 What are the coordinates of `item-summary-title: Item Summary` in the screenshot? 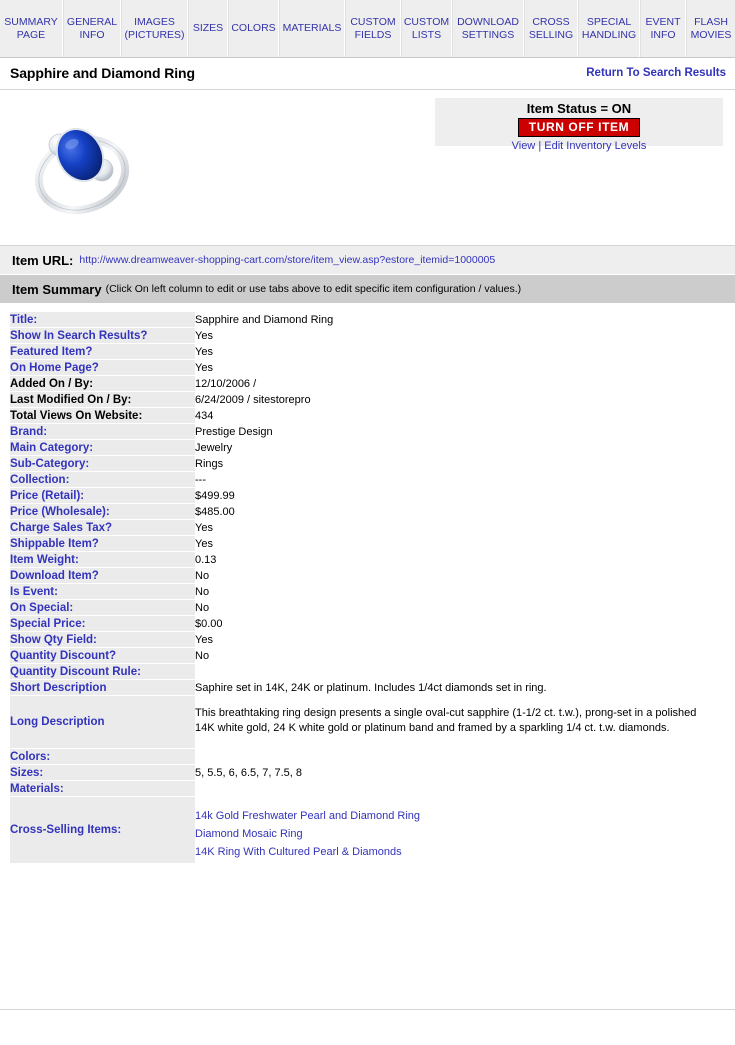 It's located at (57, 289).